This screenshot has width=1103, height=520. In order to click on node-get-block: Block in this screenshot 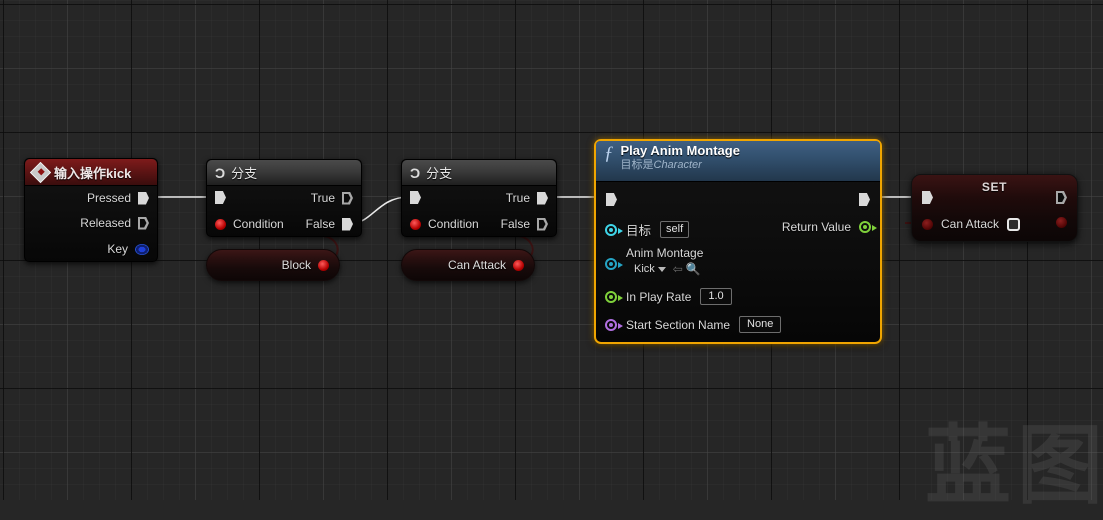, I will do `click(273, 265)`.